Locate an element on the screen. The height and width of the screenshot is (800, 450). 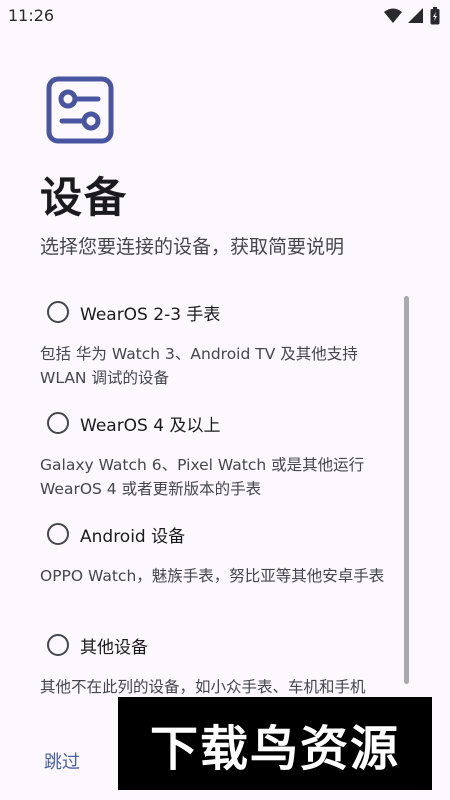
option-label: 其他设备 is located at coordinates (114, 647).